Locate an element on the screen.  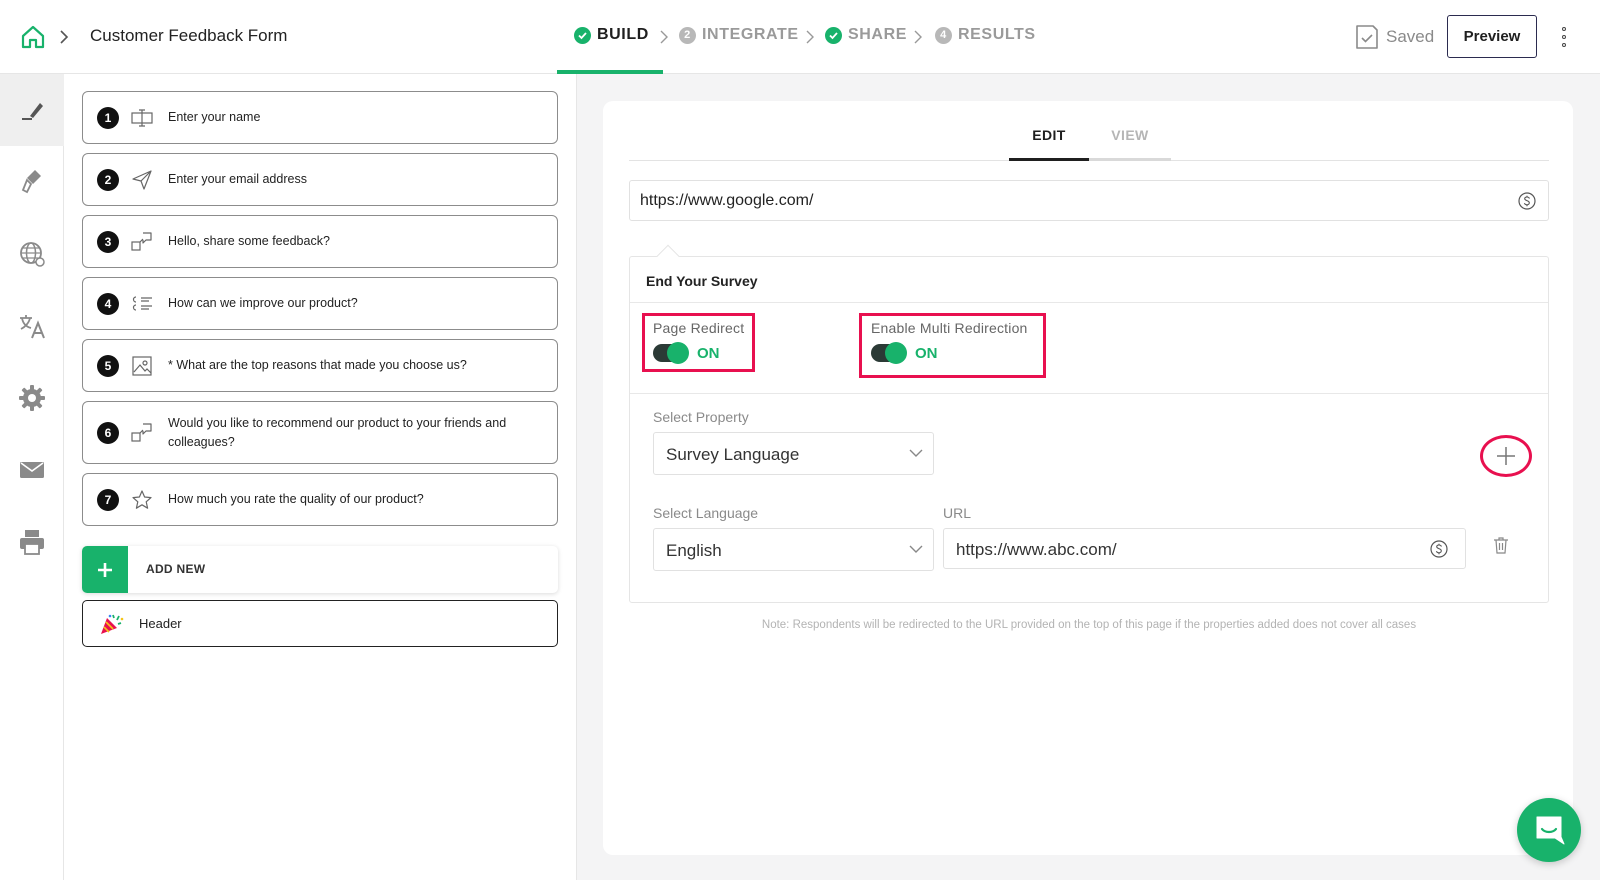
chat-support-button is located at coordinates (1549, 830).